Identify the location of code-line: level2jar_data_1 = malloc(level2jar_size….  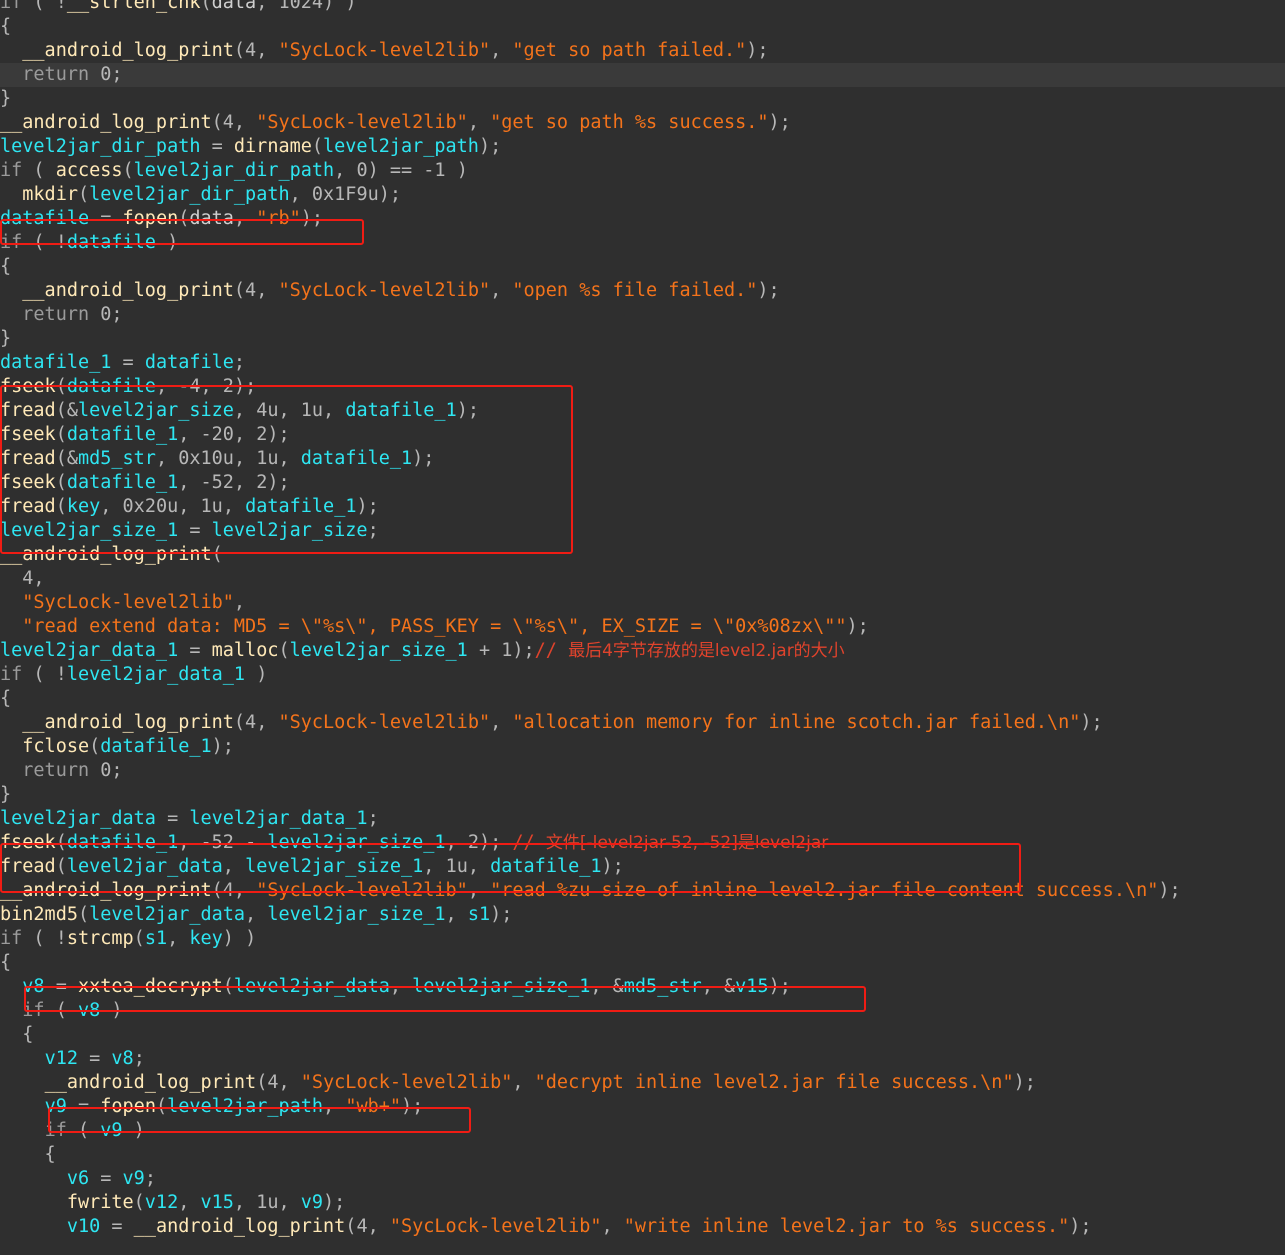
(642, 651).